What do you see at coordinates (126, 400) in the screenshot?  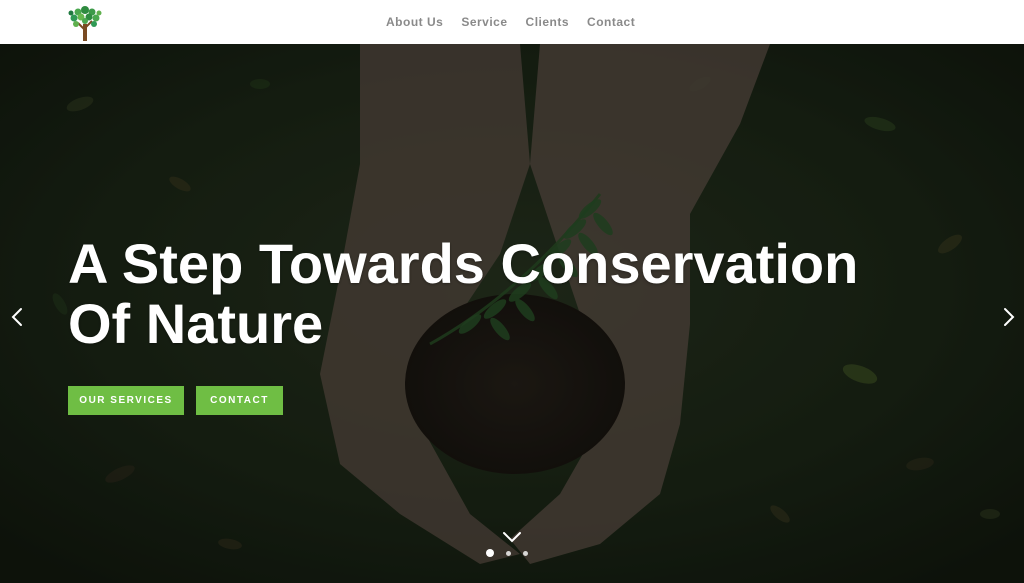 I see `our-services-button: OUR SERVICES` at bounding box center [126, 400].